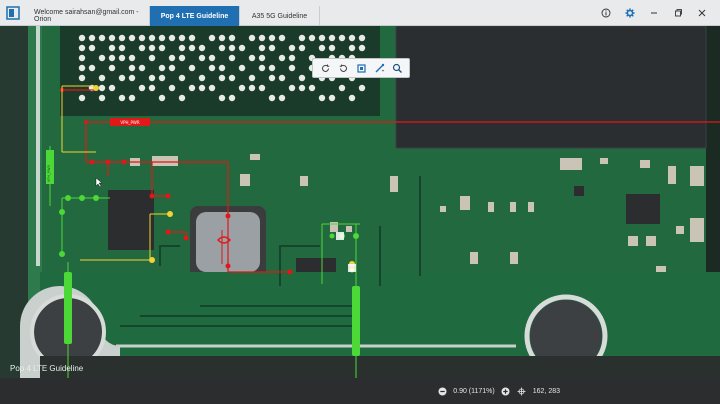  I want to click on settings-gear-icon, so click(630, 13).